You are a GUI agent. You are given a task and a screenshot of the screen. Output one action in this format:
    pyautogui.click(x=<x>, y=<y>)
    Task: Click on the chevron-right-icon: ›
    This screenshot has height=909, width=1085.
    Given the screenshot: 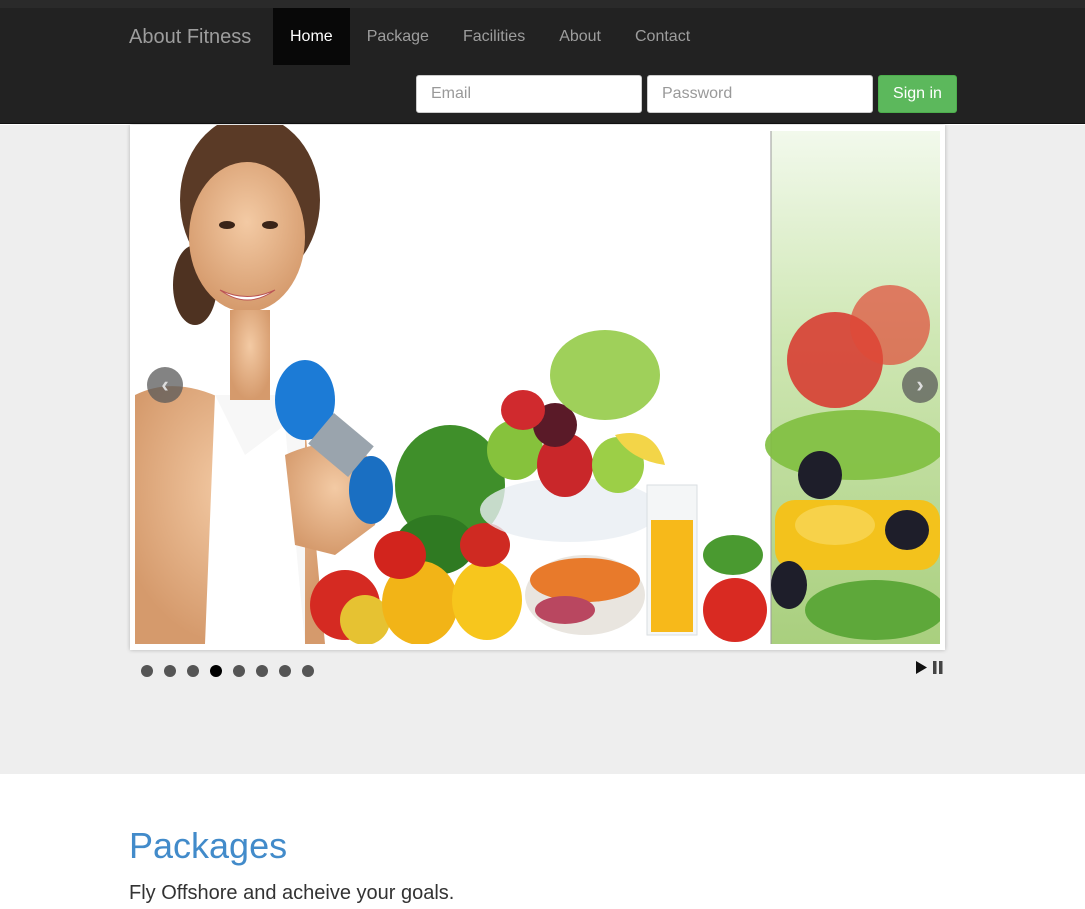 What is the action you would take?
    pyautogui.click(x=920, y=384)
    